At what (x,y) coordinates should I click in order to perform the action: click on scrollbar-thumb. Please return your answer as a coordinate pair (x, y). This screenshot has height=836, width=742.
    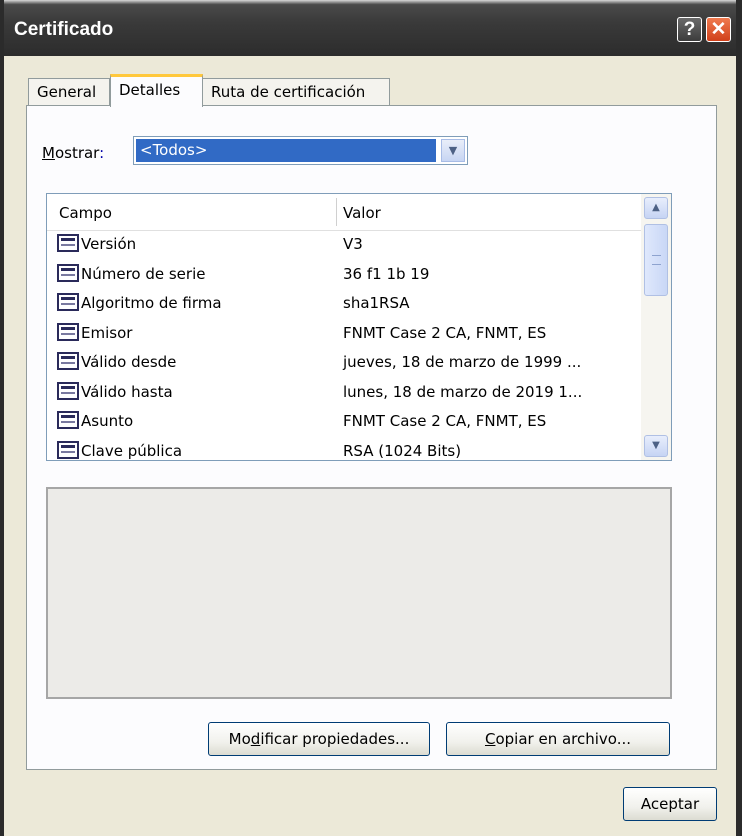
    Looking at the image, I should click on (656, 260).